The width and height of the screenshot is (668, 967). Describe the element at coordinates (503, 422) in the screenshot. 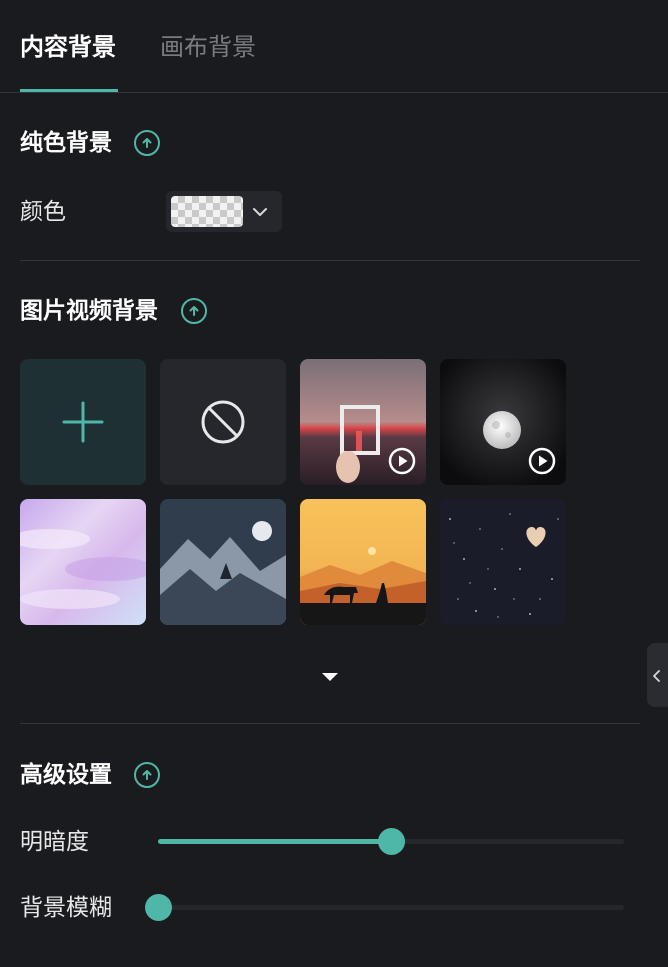

I see `video-thumbnail-moon` at that location.